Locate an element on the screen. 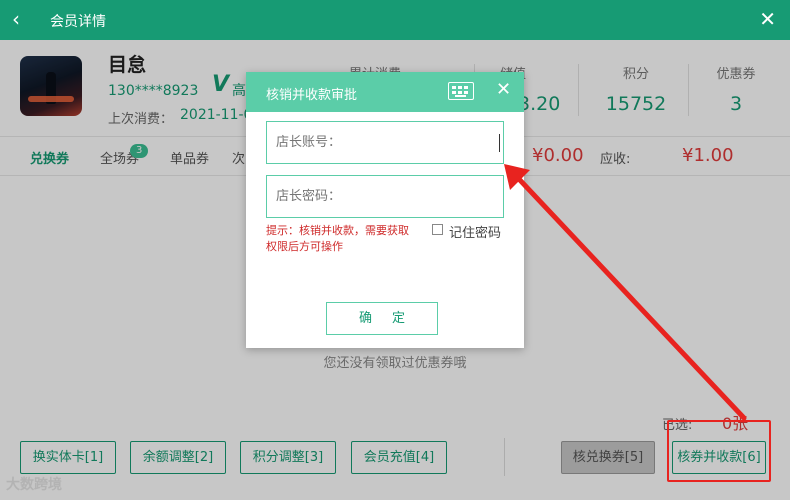  arrow-line is located at coordinates (631, 298).